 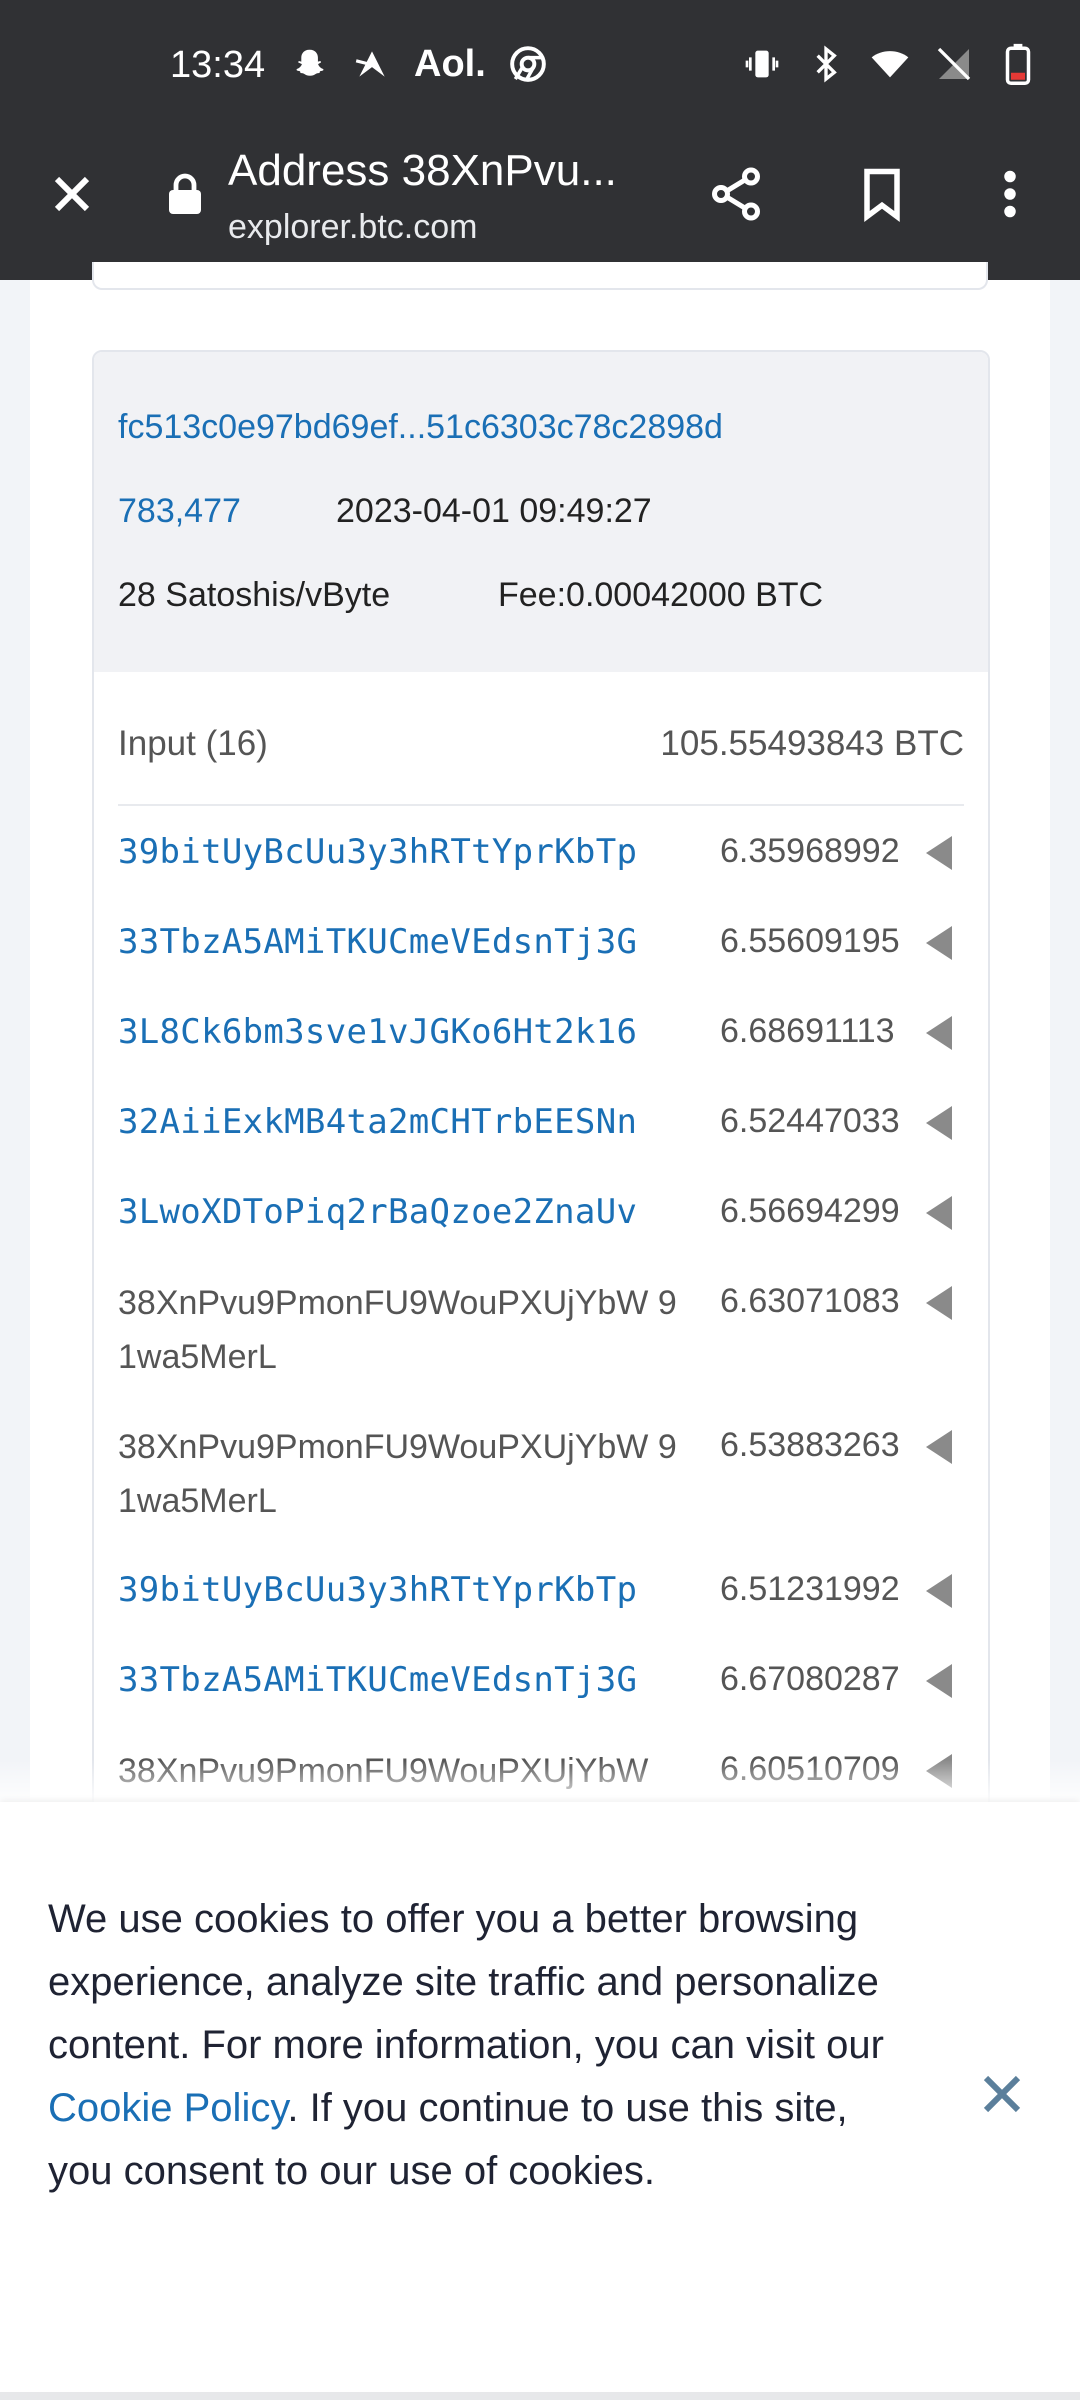 What do you see at coordinates (810, 1589) in the screenshot?
I see `input-amount: 6.51231992` at bounding box center [810, 1589].